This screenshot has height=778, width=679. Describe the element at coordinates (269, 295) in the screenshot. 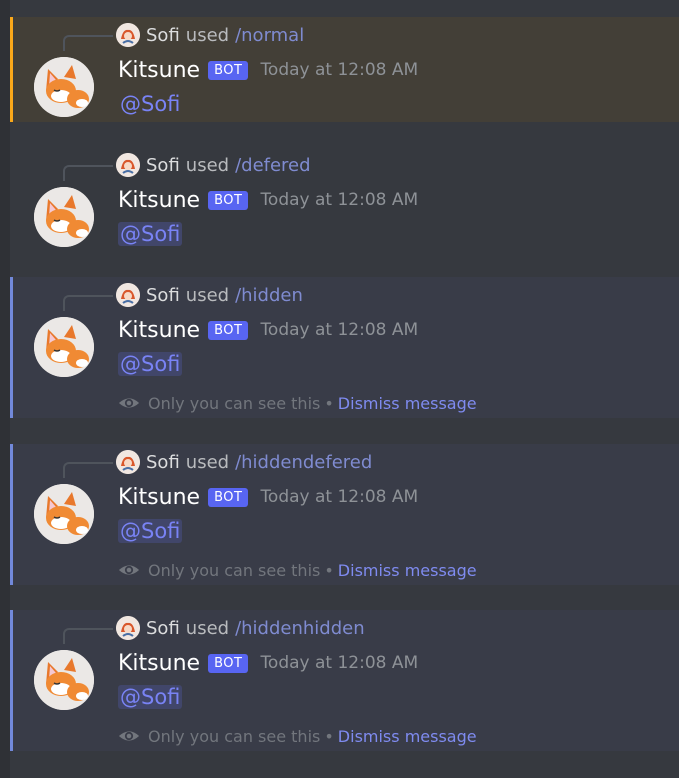

I see `reply-command: /hidden` at that location.